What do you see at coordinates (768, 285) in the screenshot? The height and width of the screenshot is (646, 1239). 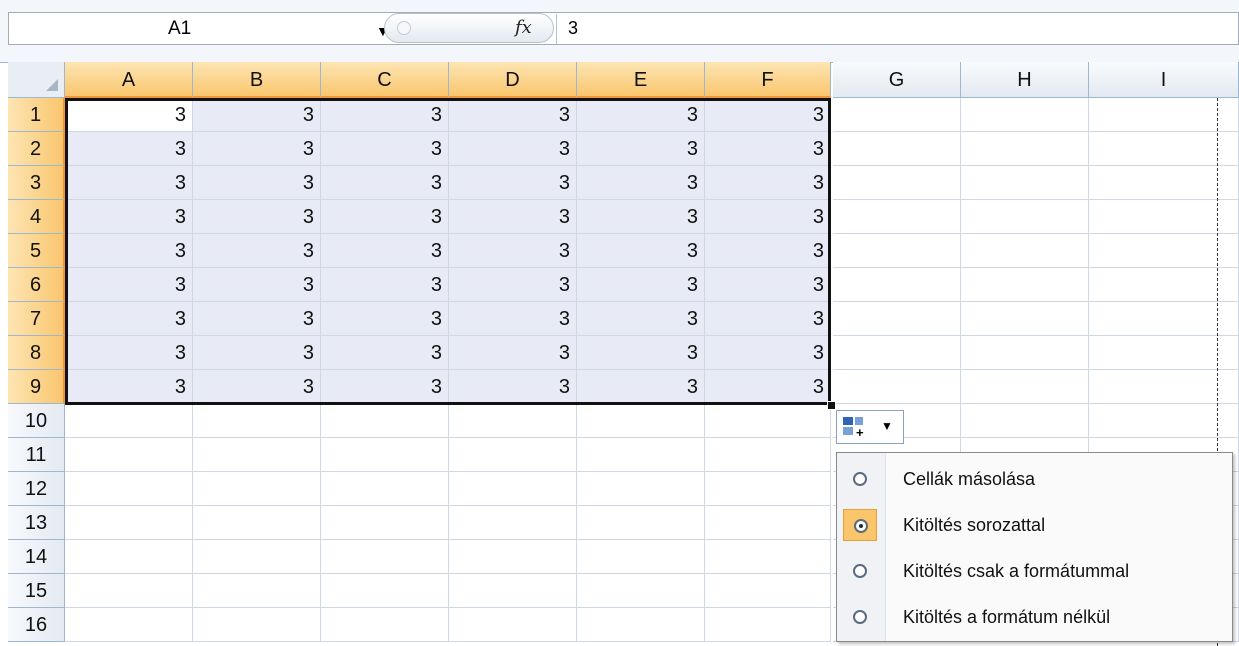 I see `cell-f6: 3` at bounding box center [768, 285].